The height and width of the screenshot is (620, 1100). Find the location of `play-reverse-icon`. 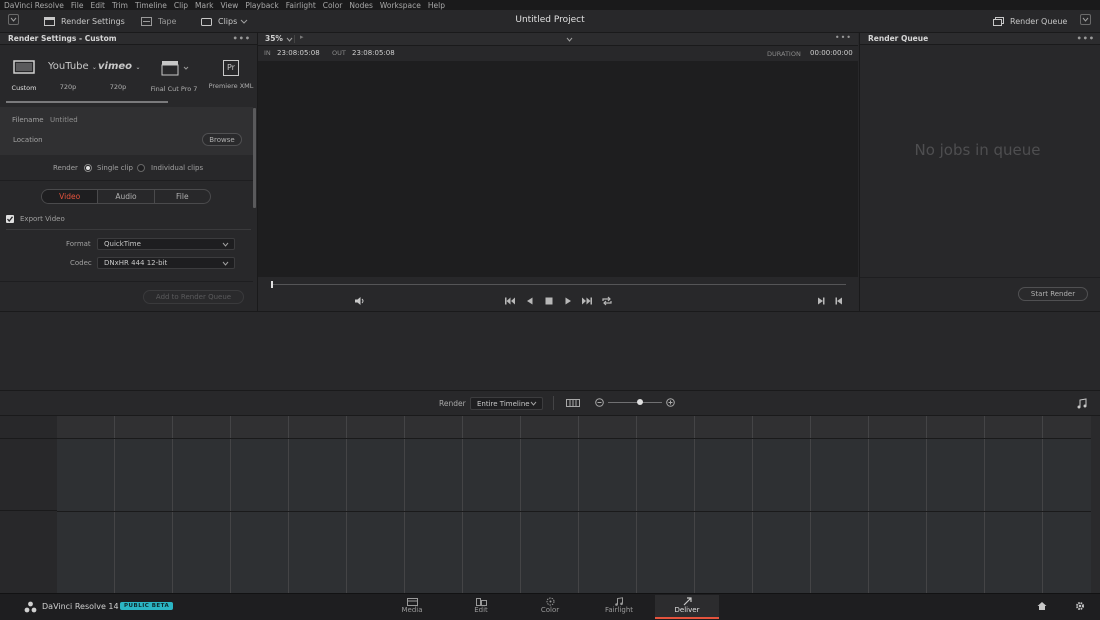

play-reverse-icon is located at coordinates (530, 301).